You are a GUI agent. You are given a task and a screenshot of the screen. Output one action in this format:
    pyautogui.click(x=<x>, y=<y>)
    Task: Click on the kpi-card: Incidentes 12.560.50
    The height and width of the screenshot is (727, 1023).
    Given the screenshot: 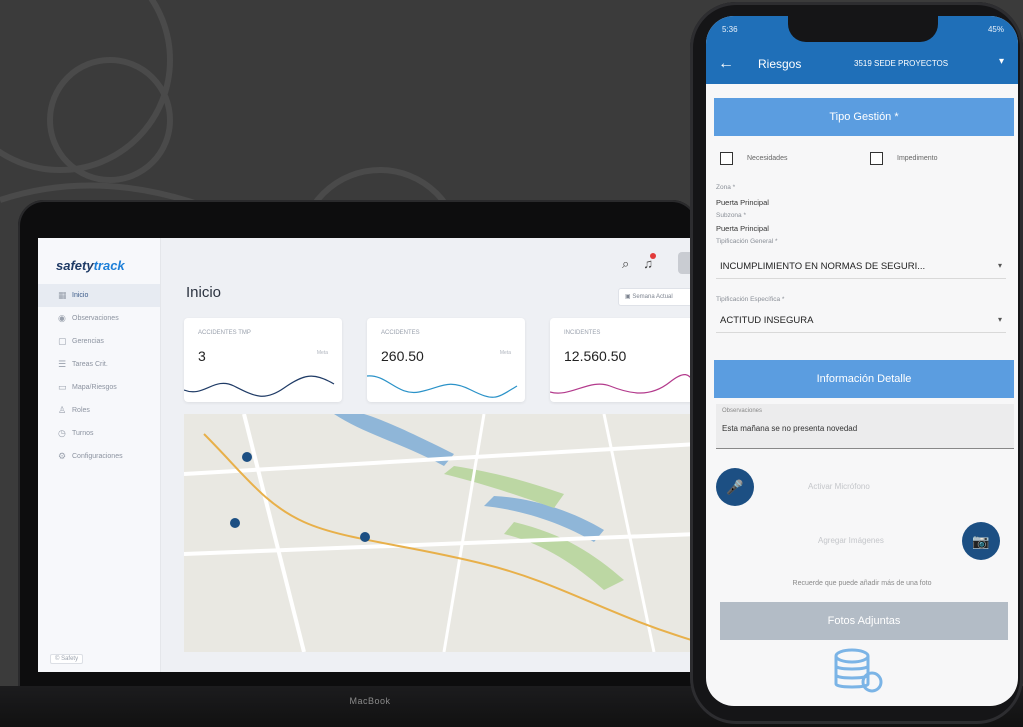 What is the action you would take?
    pyautogui.click(x=624, y=360)
    